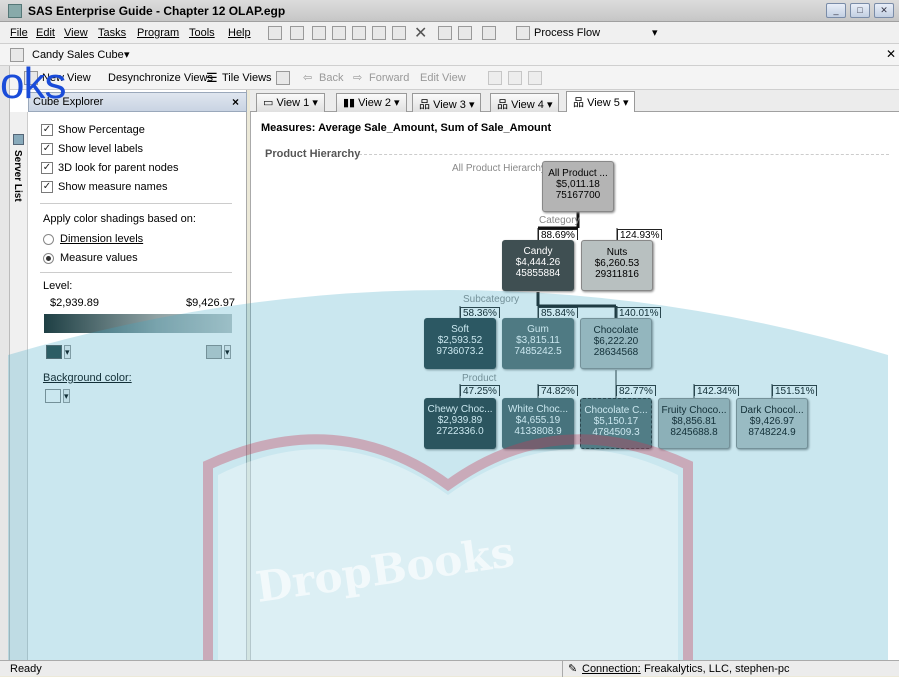  What do you see at coordinates (357, 77) in the screenshot?
I see `forward-icon: ⇨` at bounding box center [357, 77].